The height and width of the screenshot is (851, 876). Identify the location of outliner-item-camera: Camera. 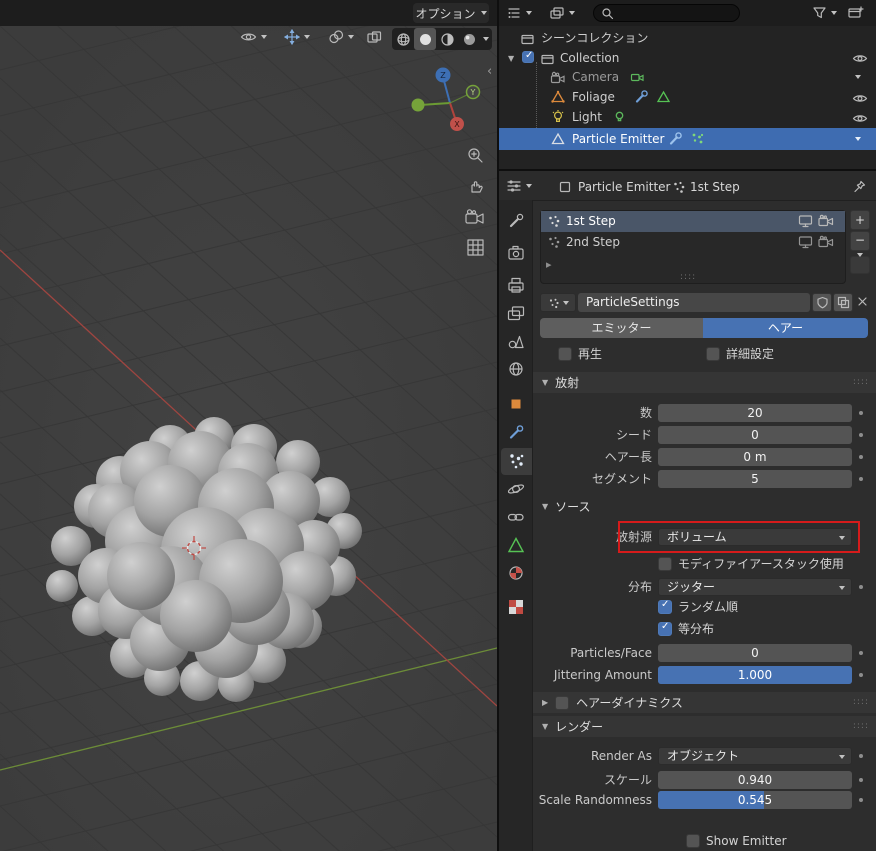
(595, 77).